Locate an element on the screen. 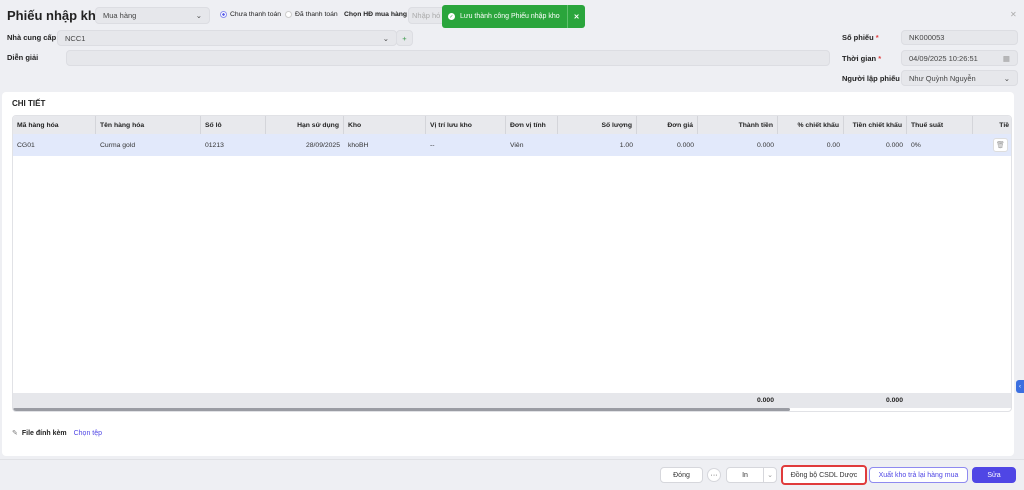 This screenshot has height=490, width=1024. radio-icon is located at coordinates (288, 14).